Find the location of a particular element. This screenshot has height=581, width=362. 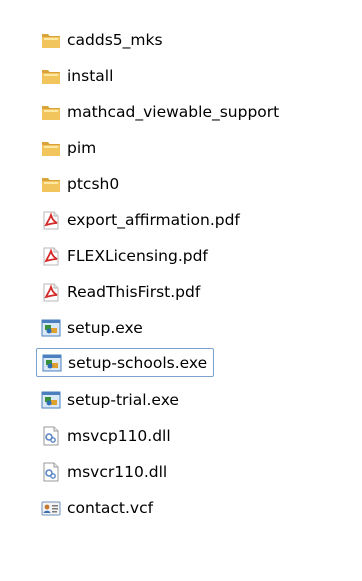

file-name: setup-trial.exe is located at coordinates (123, 399).